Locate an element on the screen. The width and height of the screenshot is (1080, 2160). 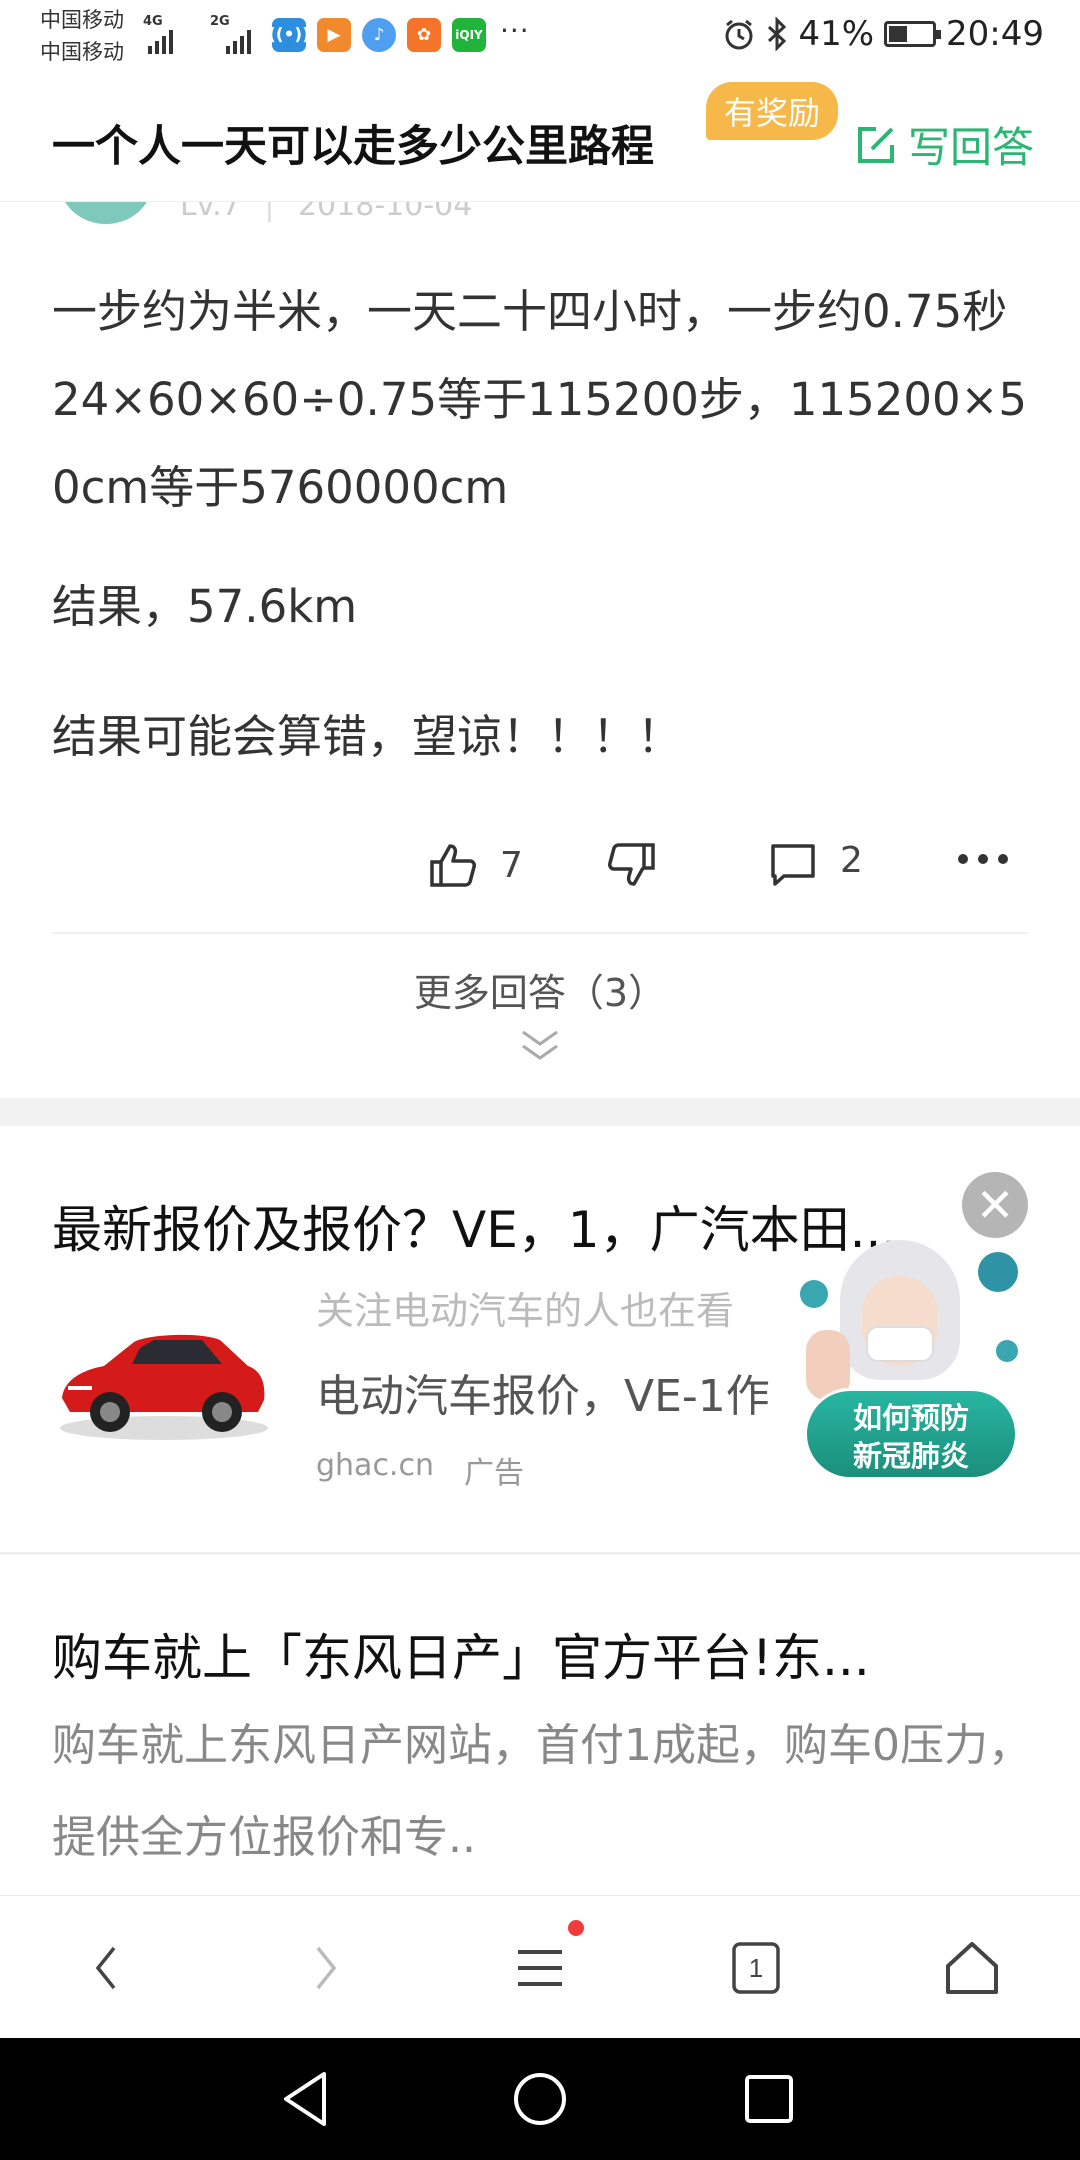
music-icon: ♪ is located at coordinates (379, 35).